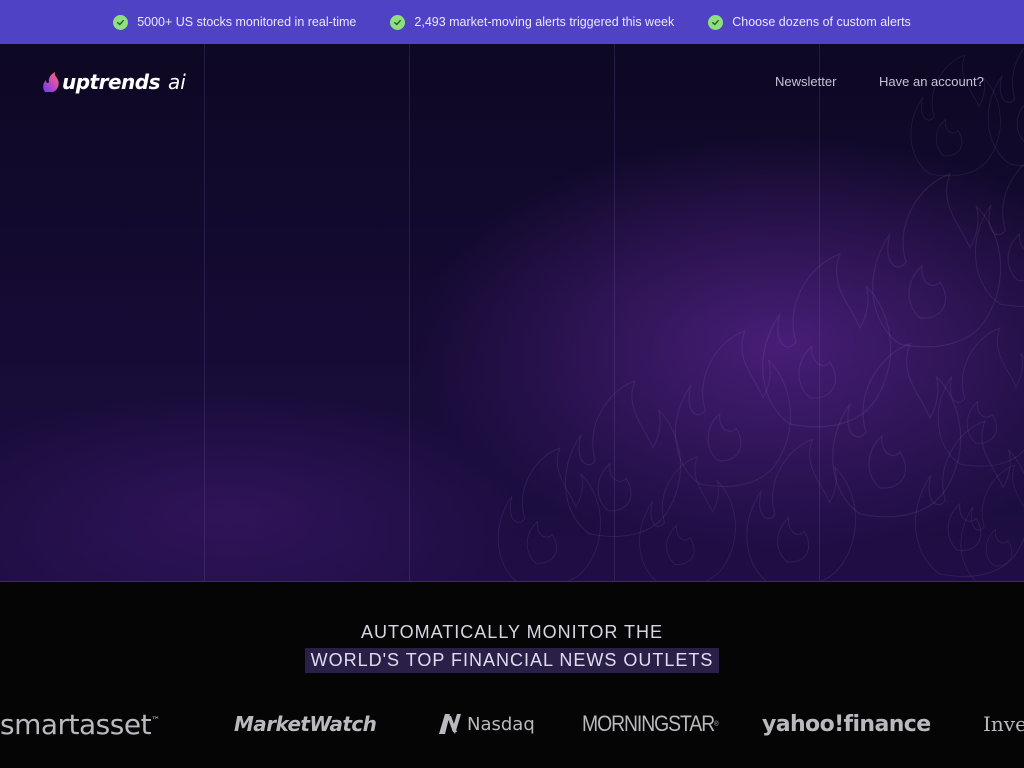 Image resolution: width=1024 pixels, height=768 pixels. Describe the element at coordinates (486, 724) in the screenshot. I see `nasdaq-logo: Nasdaq` at that location.